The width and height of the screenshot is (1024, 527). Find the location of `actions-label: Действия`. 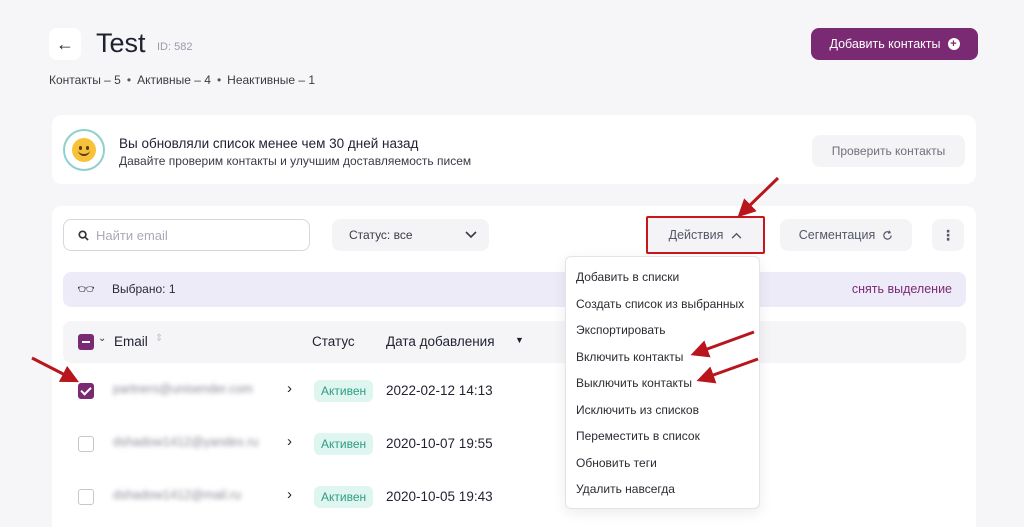

actions-label: Действия is located at coordinates (696, 235).